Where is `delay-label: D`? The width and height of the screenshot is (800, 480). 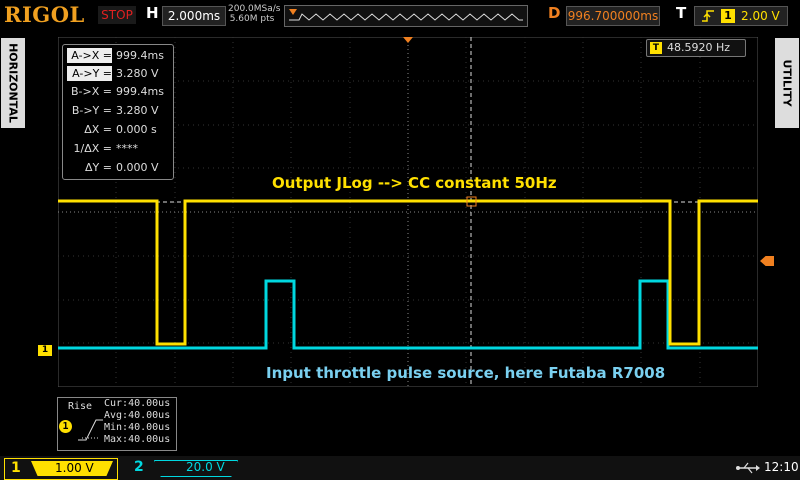 delay-label: D is located at coordinates (554, 13).